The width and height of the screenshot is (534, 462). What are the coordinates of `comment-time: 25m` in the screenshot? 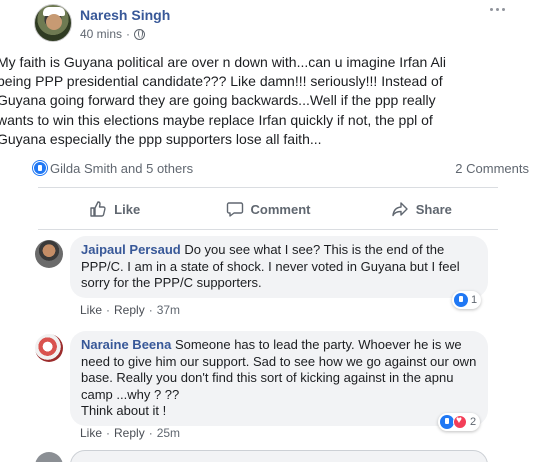 It's located at (168, 433).